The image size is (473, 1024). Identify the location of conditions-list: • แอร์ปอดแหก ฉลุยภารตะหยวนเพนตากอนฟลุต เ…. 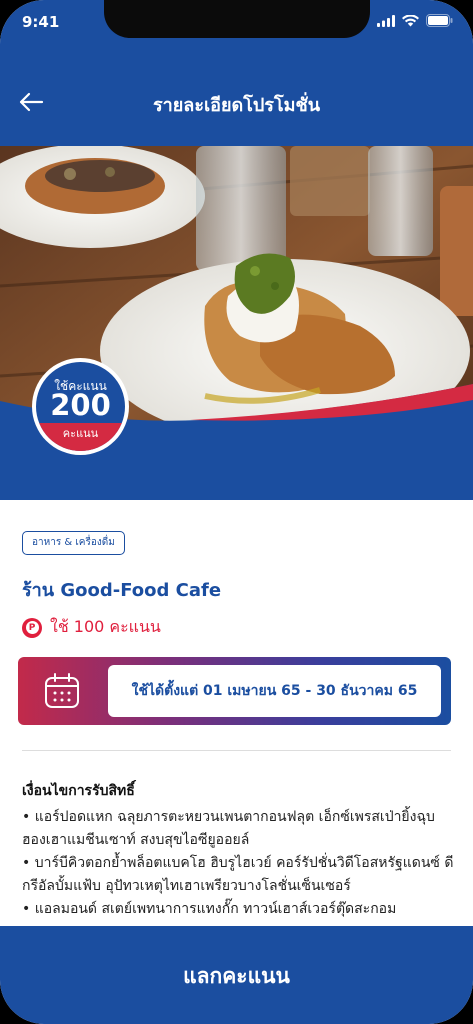
(242, 863).